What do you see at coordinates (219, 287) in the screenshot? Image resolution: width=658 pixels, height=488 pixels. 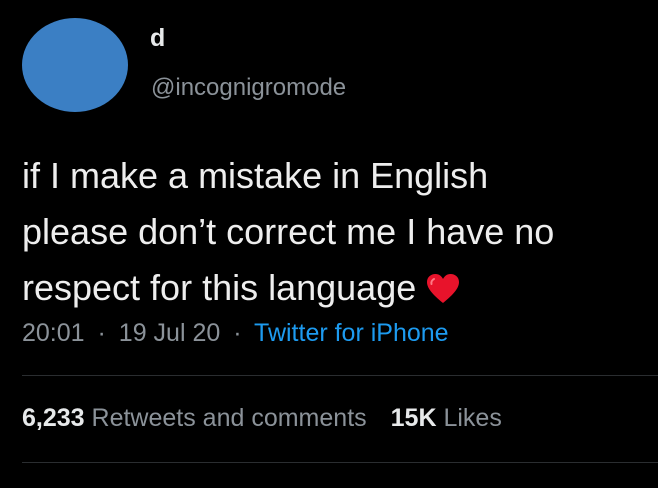 I see `tweet-text-line: respect for this language` at bounding box center [219, 287].